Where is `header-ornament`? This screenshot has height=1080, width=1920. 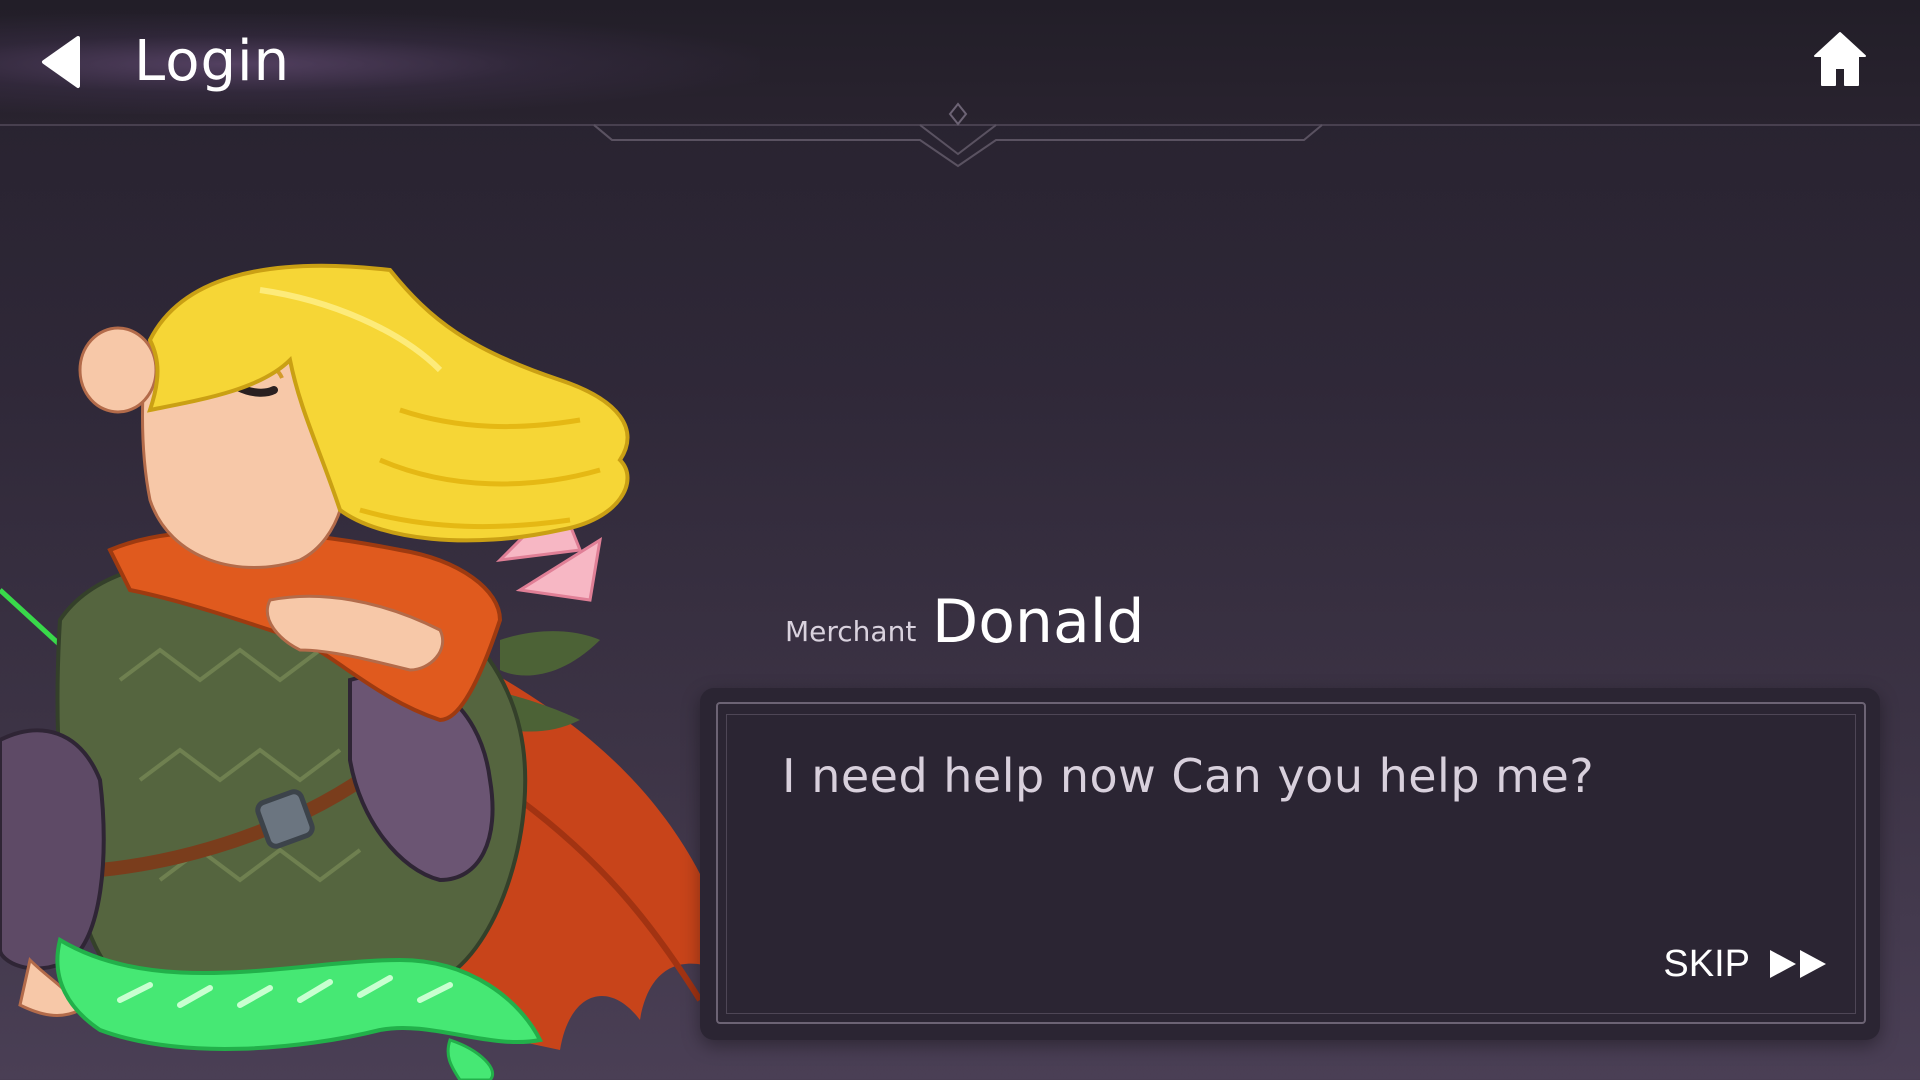
header-ornament is located at coordinates (960, 135).